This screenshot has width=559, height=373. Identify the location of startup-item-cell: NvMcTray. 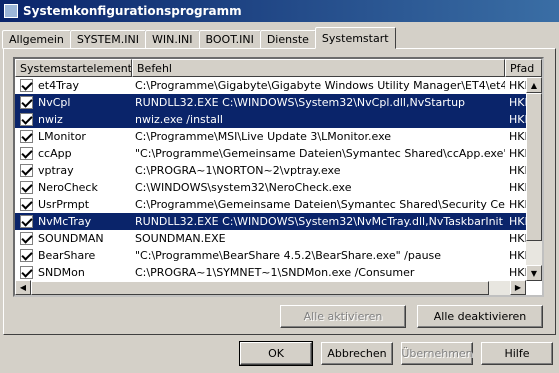
(73, 221).